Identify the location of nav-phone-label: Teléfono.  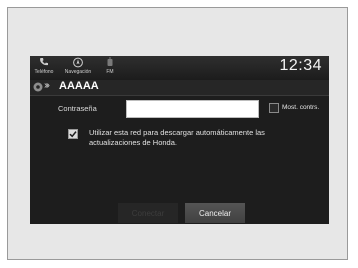
(44, 72).